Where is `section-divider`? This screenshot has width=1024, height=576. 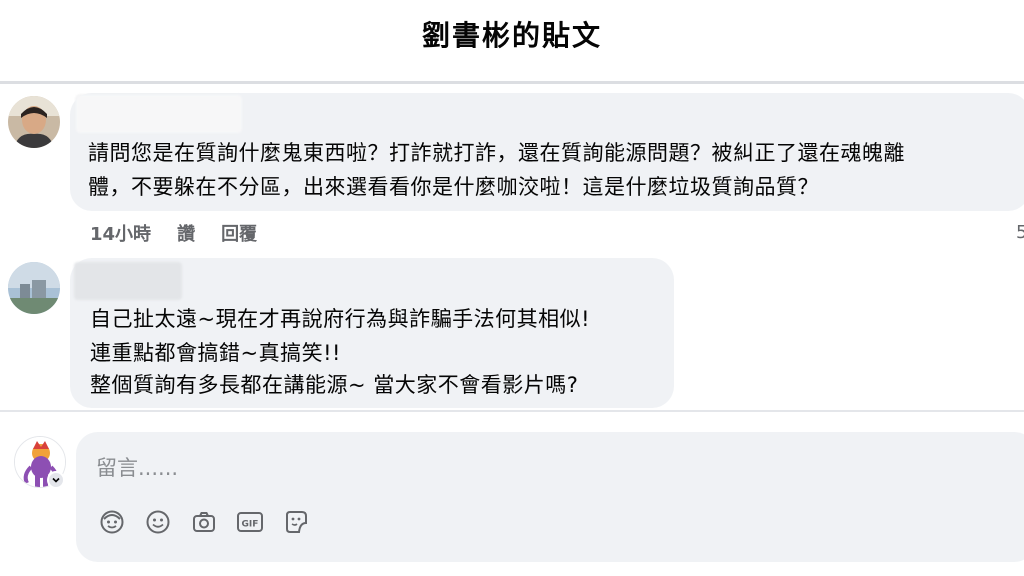
section-divider is located at coordinates (512, 411).